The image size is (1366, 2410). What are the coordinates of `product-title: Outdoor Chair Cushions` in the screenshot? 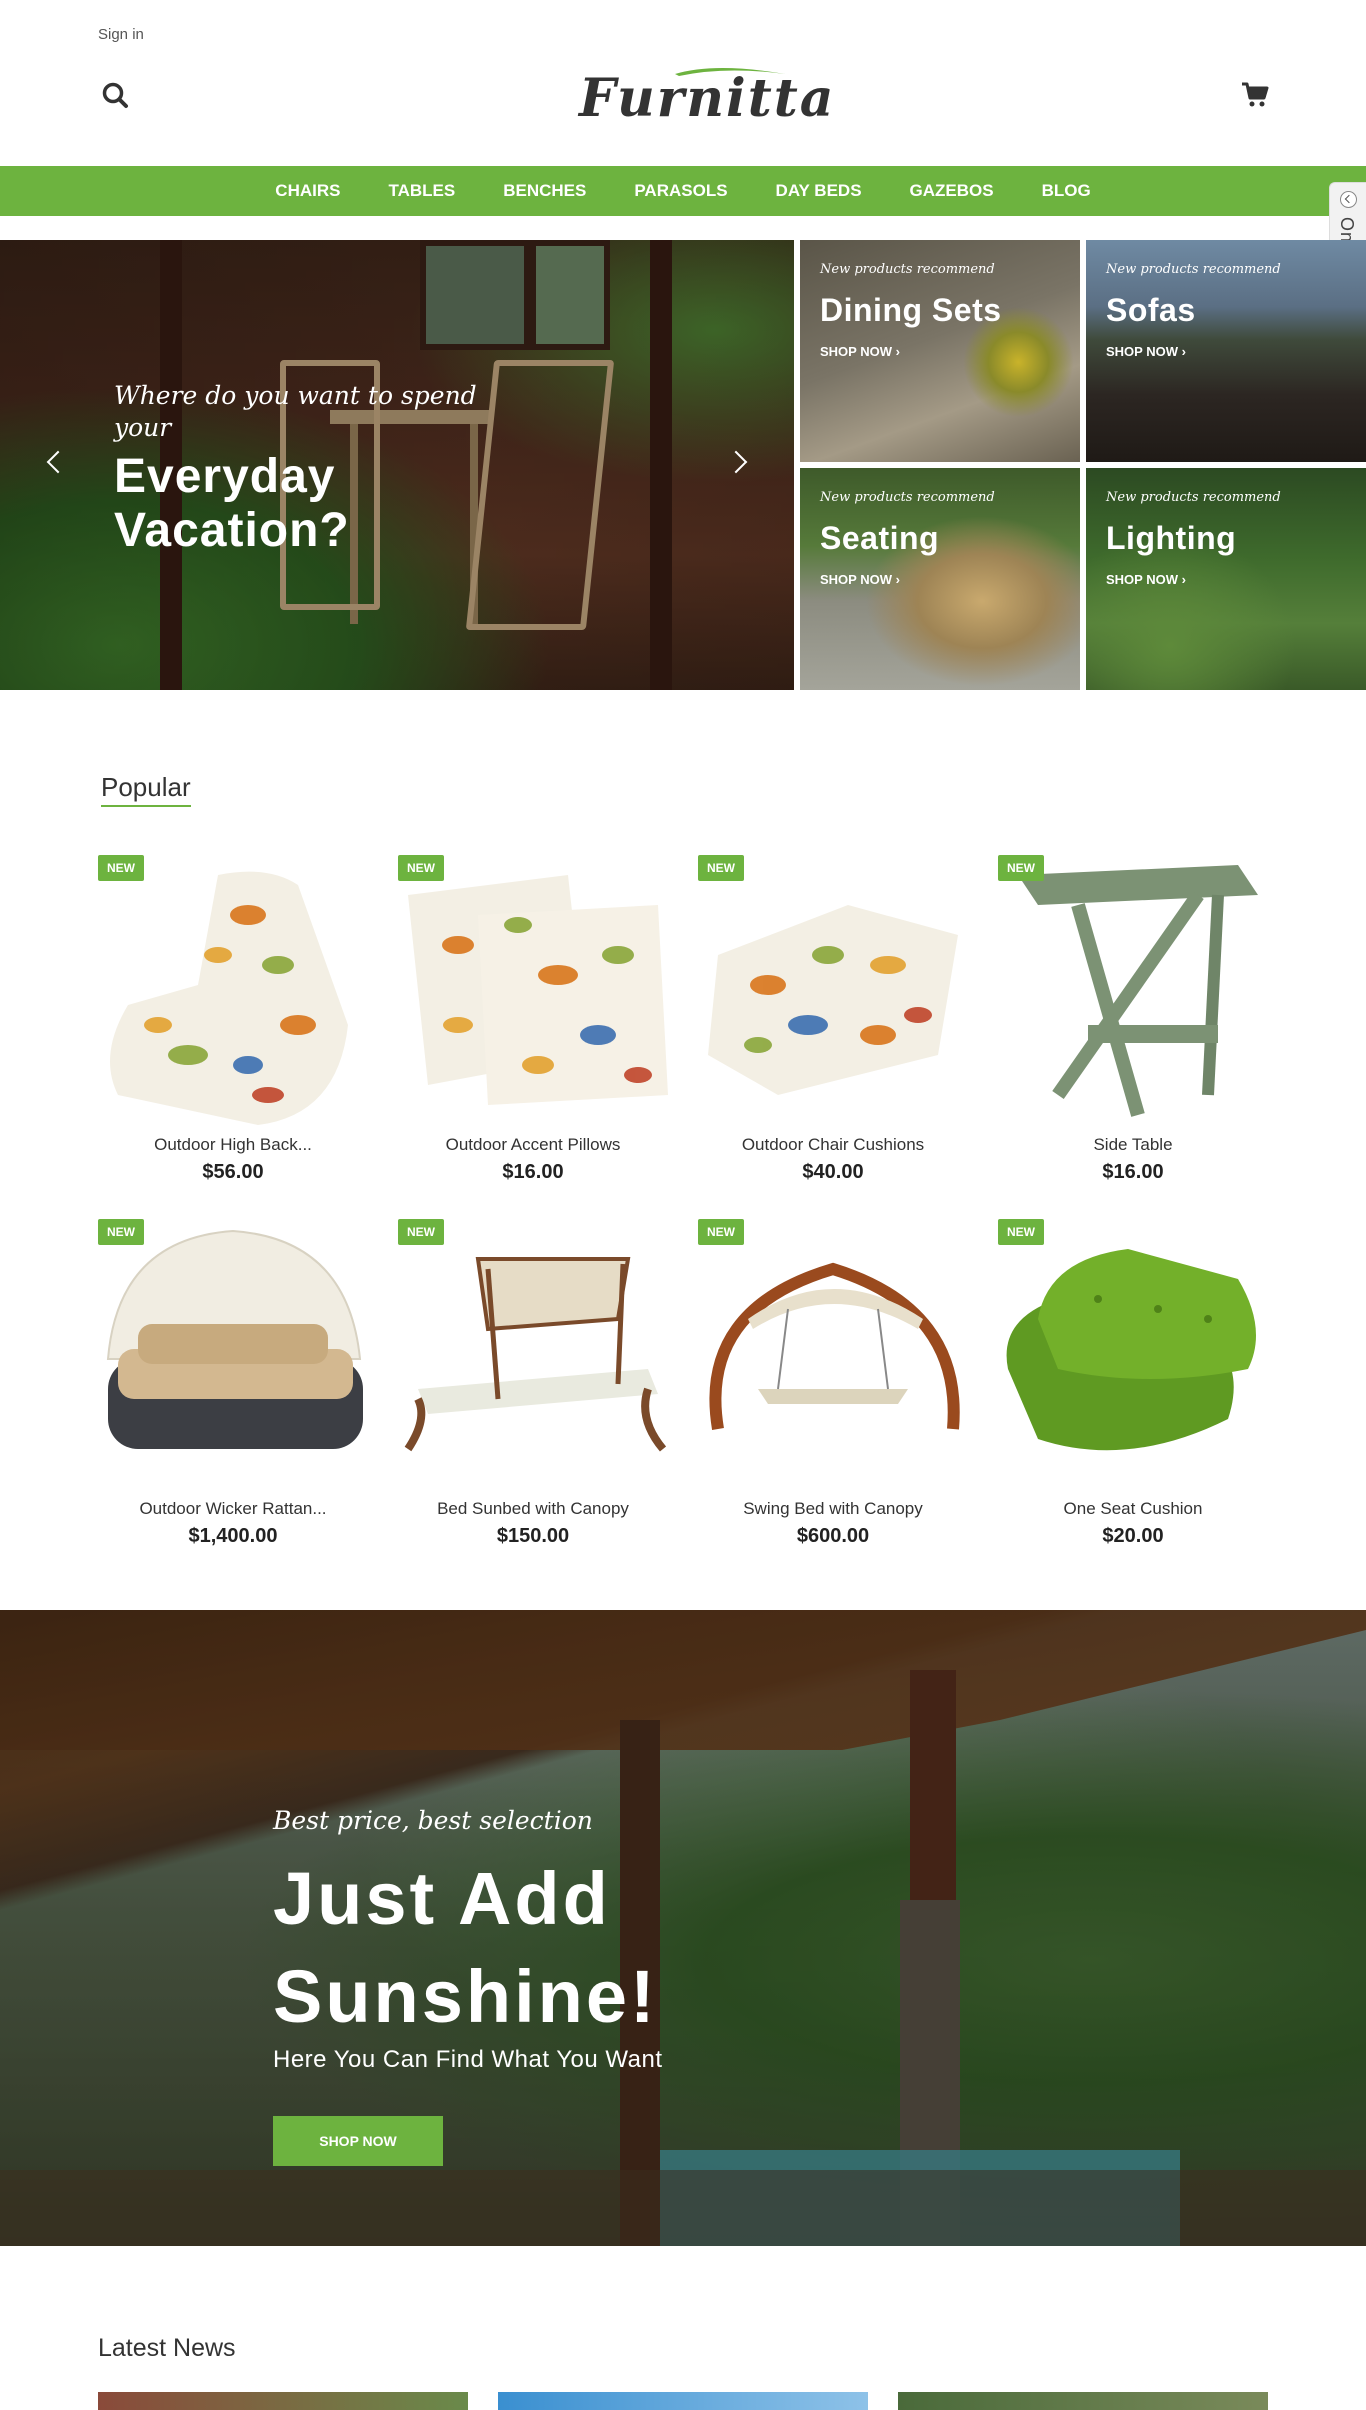 It's located at (833, 1145).